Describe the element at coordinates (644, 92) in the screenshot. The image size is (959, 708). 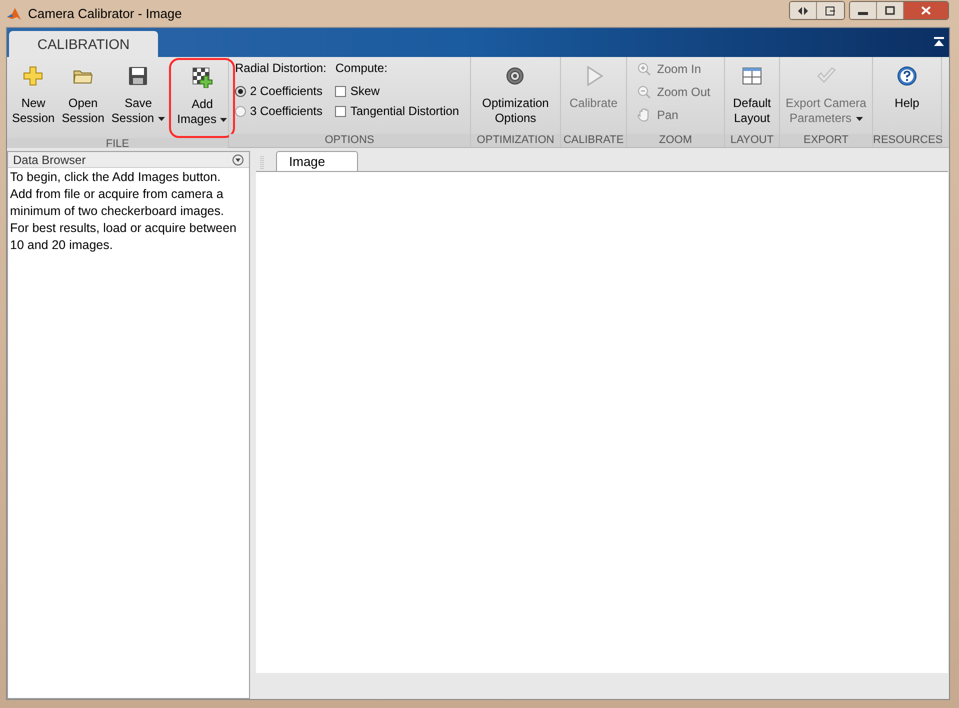
I see `zoom-out-icon` at that location.